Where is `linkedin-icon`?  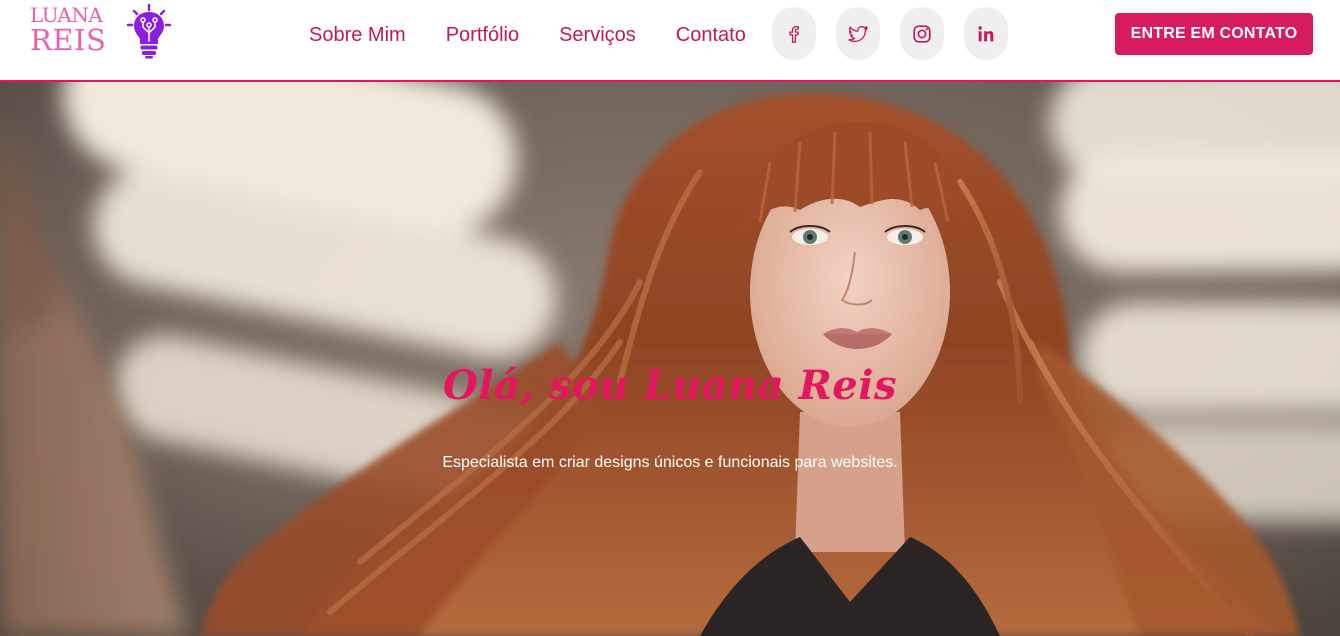 linkedin-icon is located at coordinates (986, 33).